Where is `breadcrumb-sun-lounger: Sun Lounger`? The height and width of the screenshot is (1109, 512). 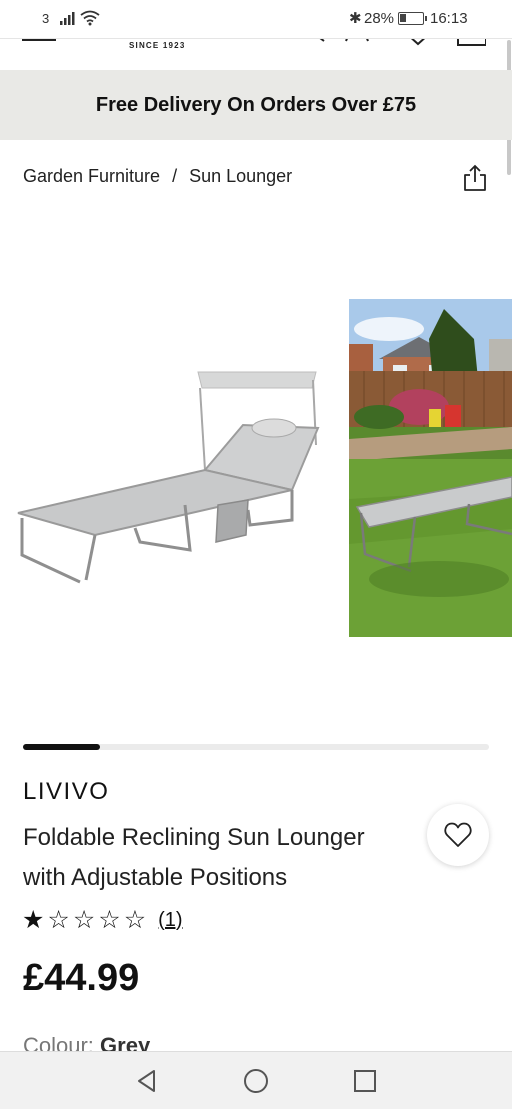 breadcrumb-sun-lounger: Sun Lounger is located at coordinates (240, 176).